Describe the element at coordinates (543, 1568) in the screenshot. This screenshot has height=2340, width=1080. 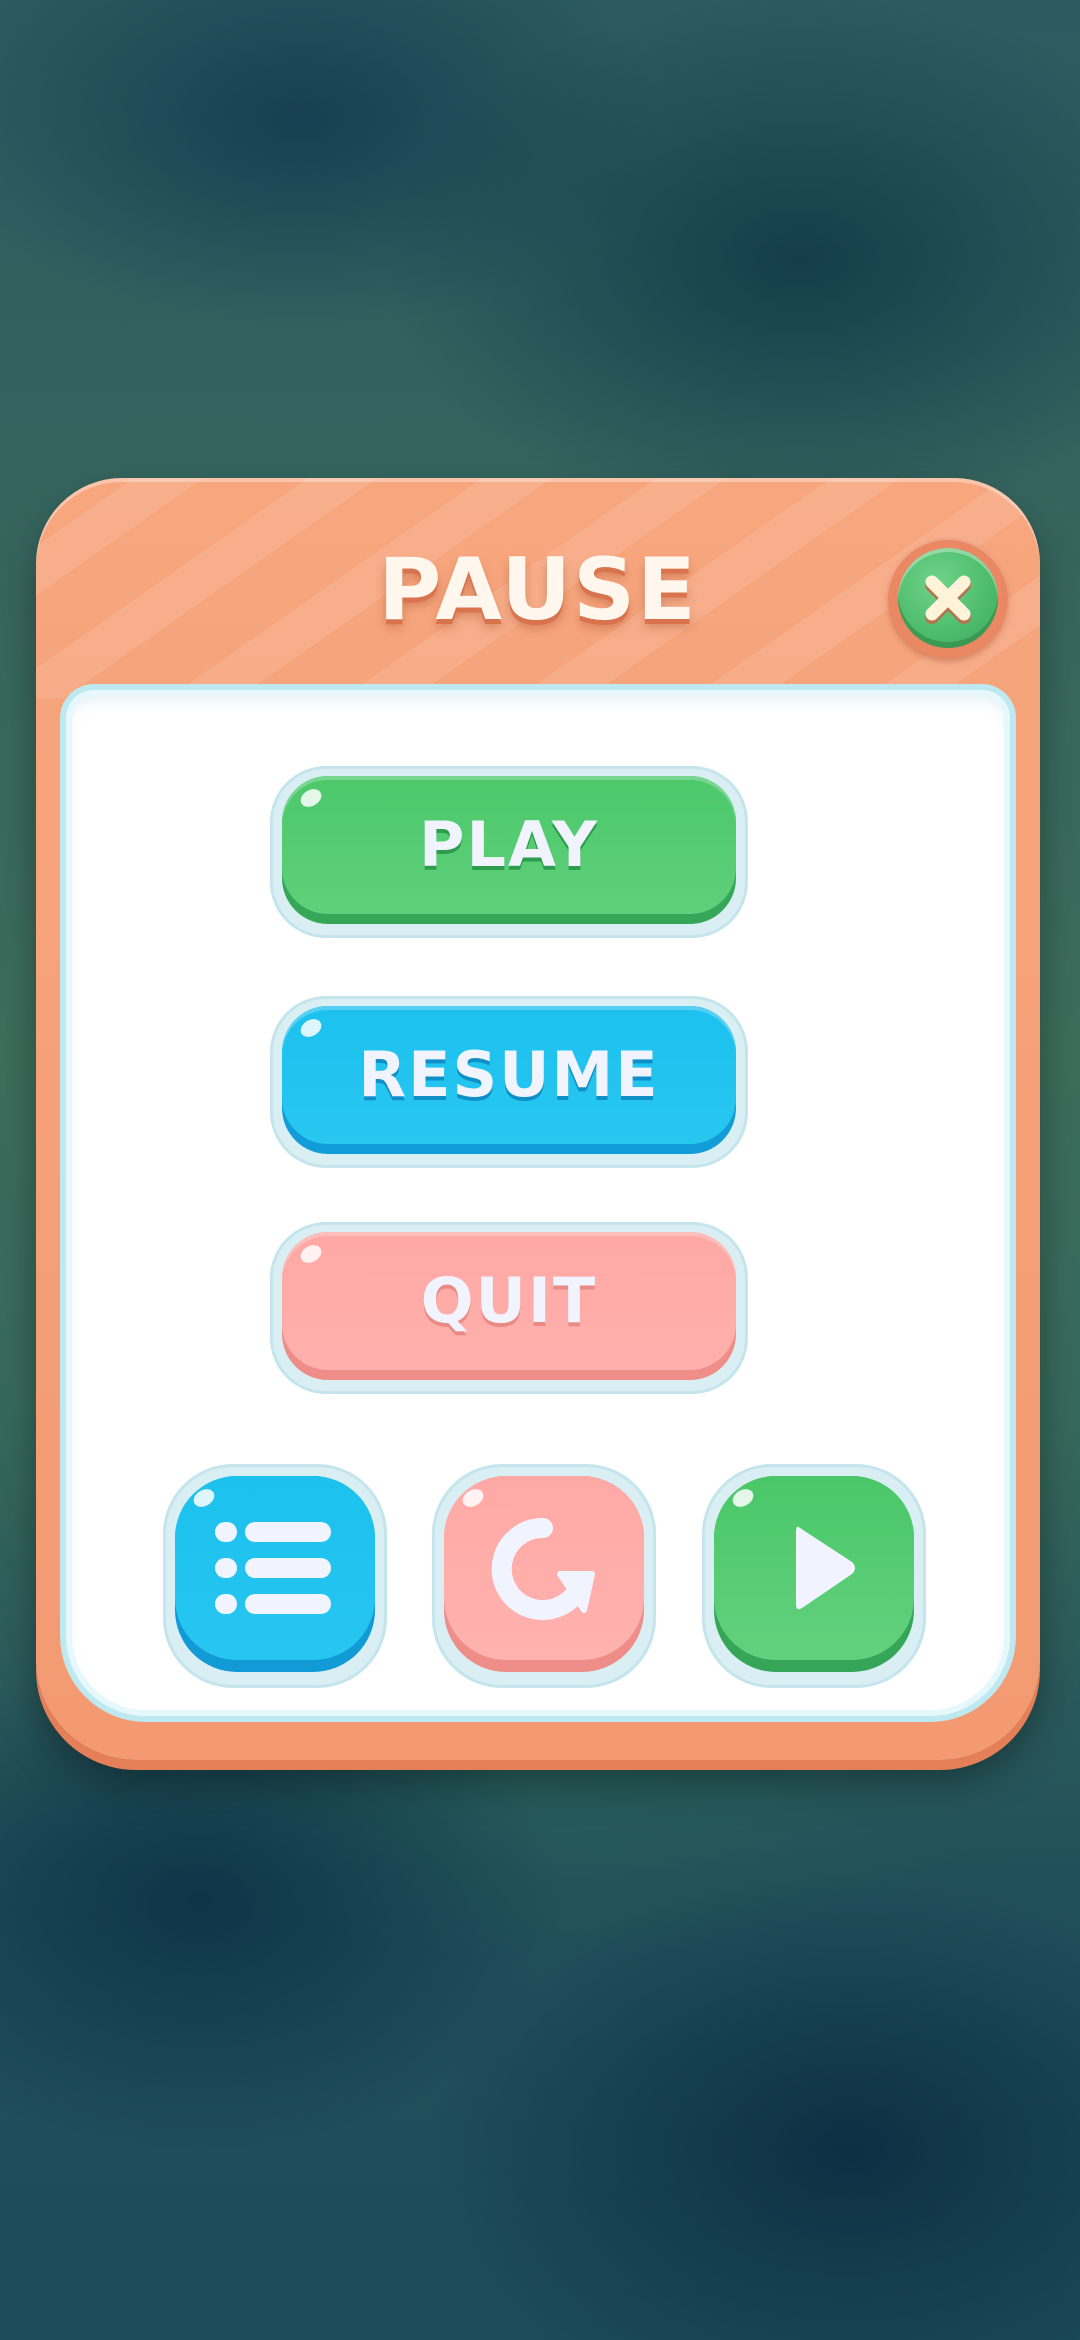
I see `restart-icon` at that location.